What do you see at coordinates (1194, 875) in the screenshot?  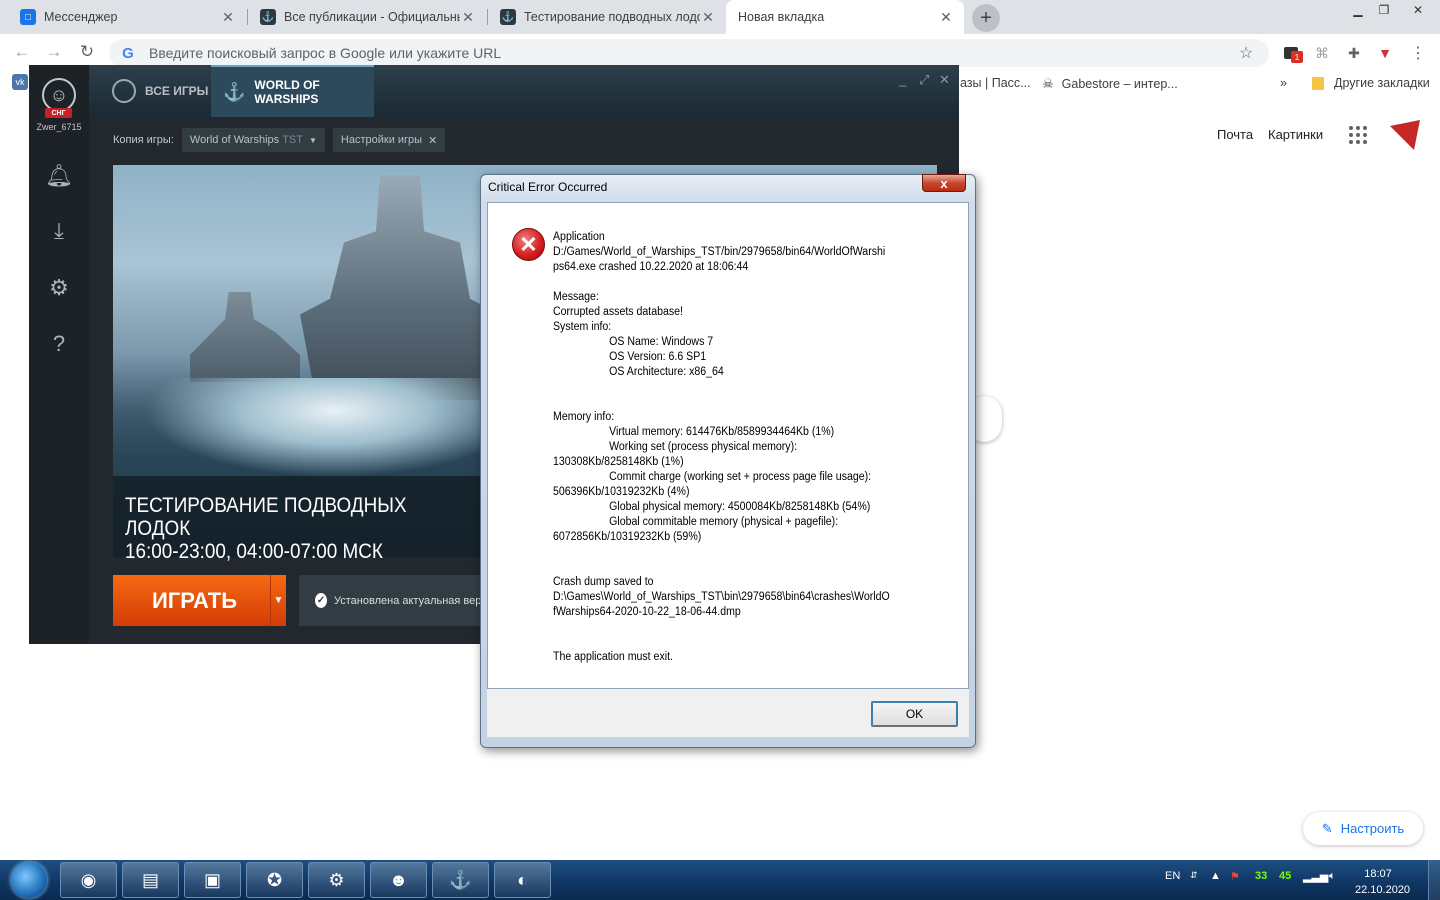 I see `tray-arrows-icon: ⇵` at bounding box center [1194, 875].